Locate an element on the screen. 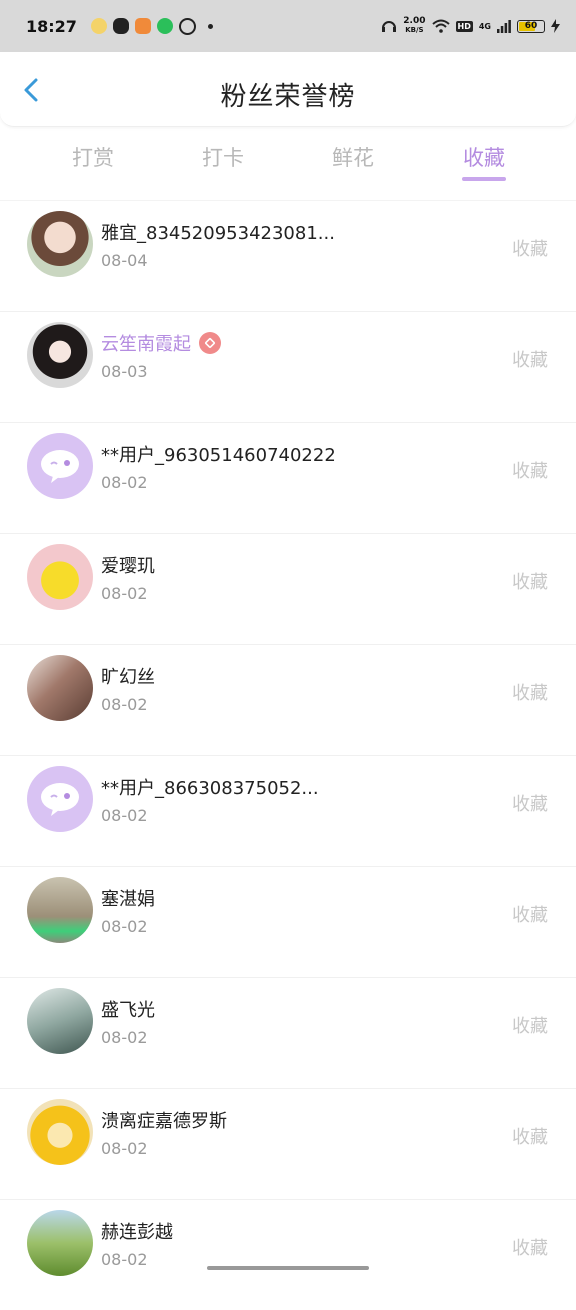 This screenshot has width=576, height=1310. k-app-icon is located at coordinates (187, 26).